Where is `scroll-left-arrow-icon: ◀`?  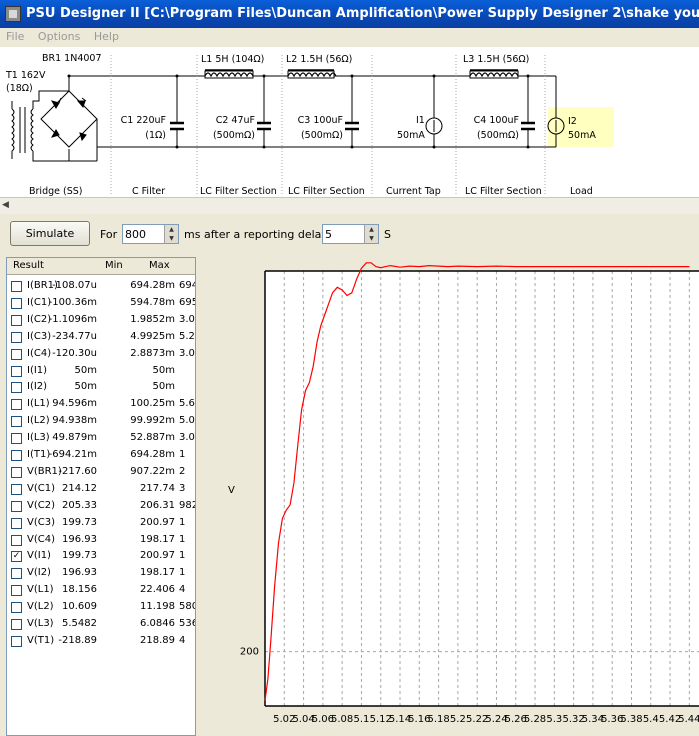 scroll-left-arrow-icon: ◀ is located at coordinates (8, 206).